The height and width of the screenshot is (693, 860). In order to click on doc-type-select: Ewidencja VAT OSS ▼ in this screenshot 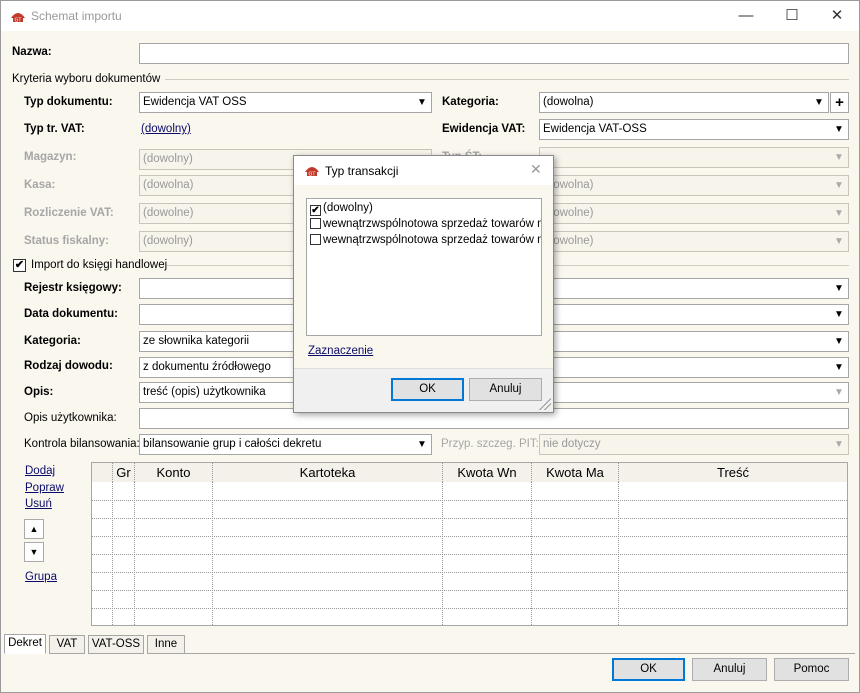, I will do `click(285, 102)`.